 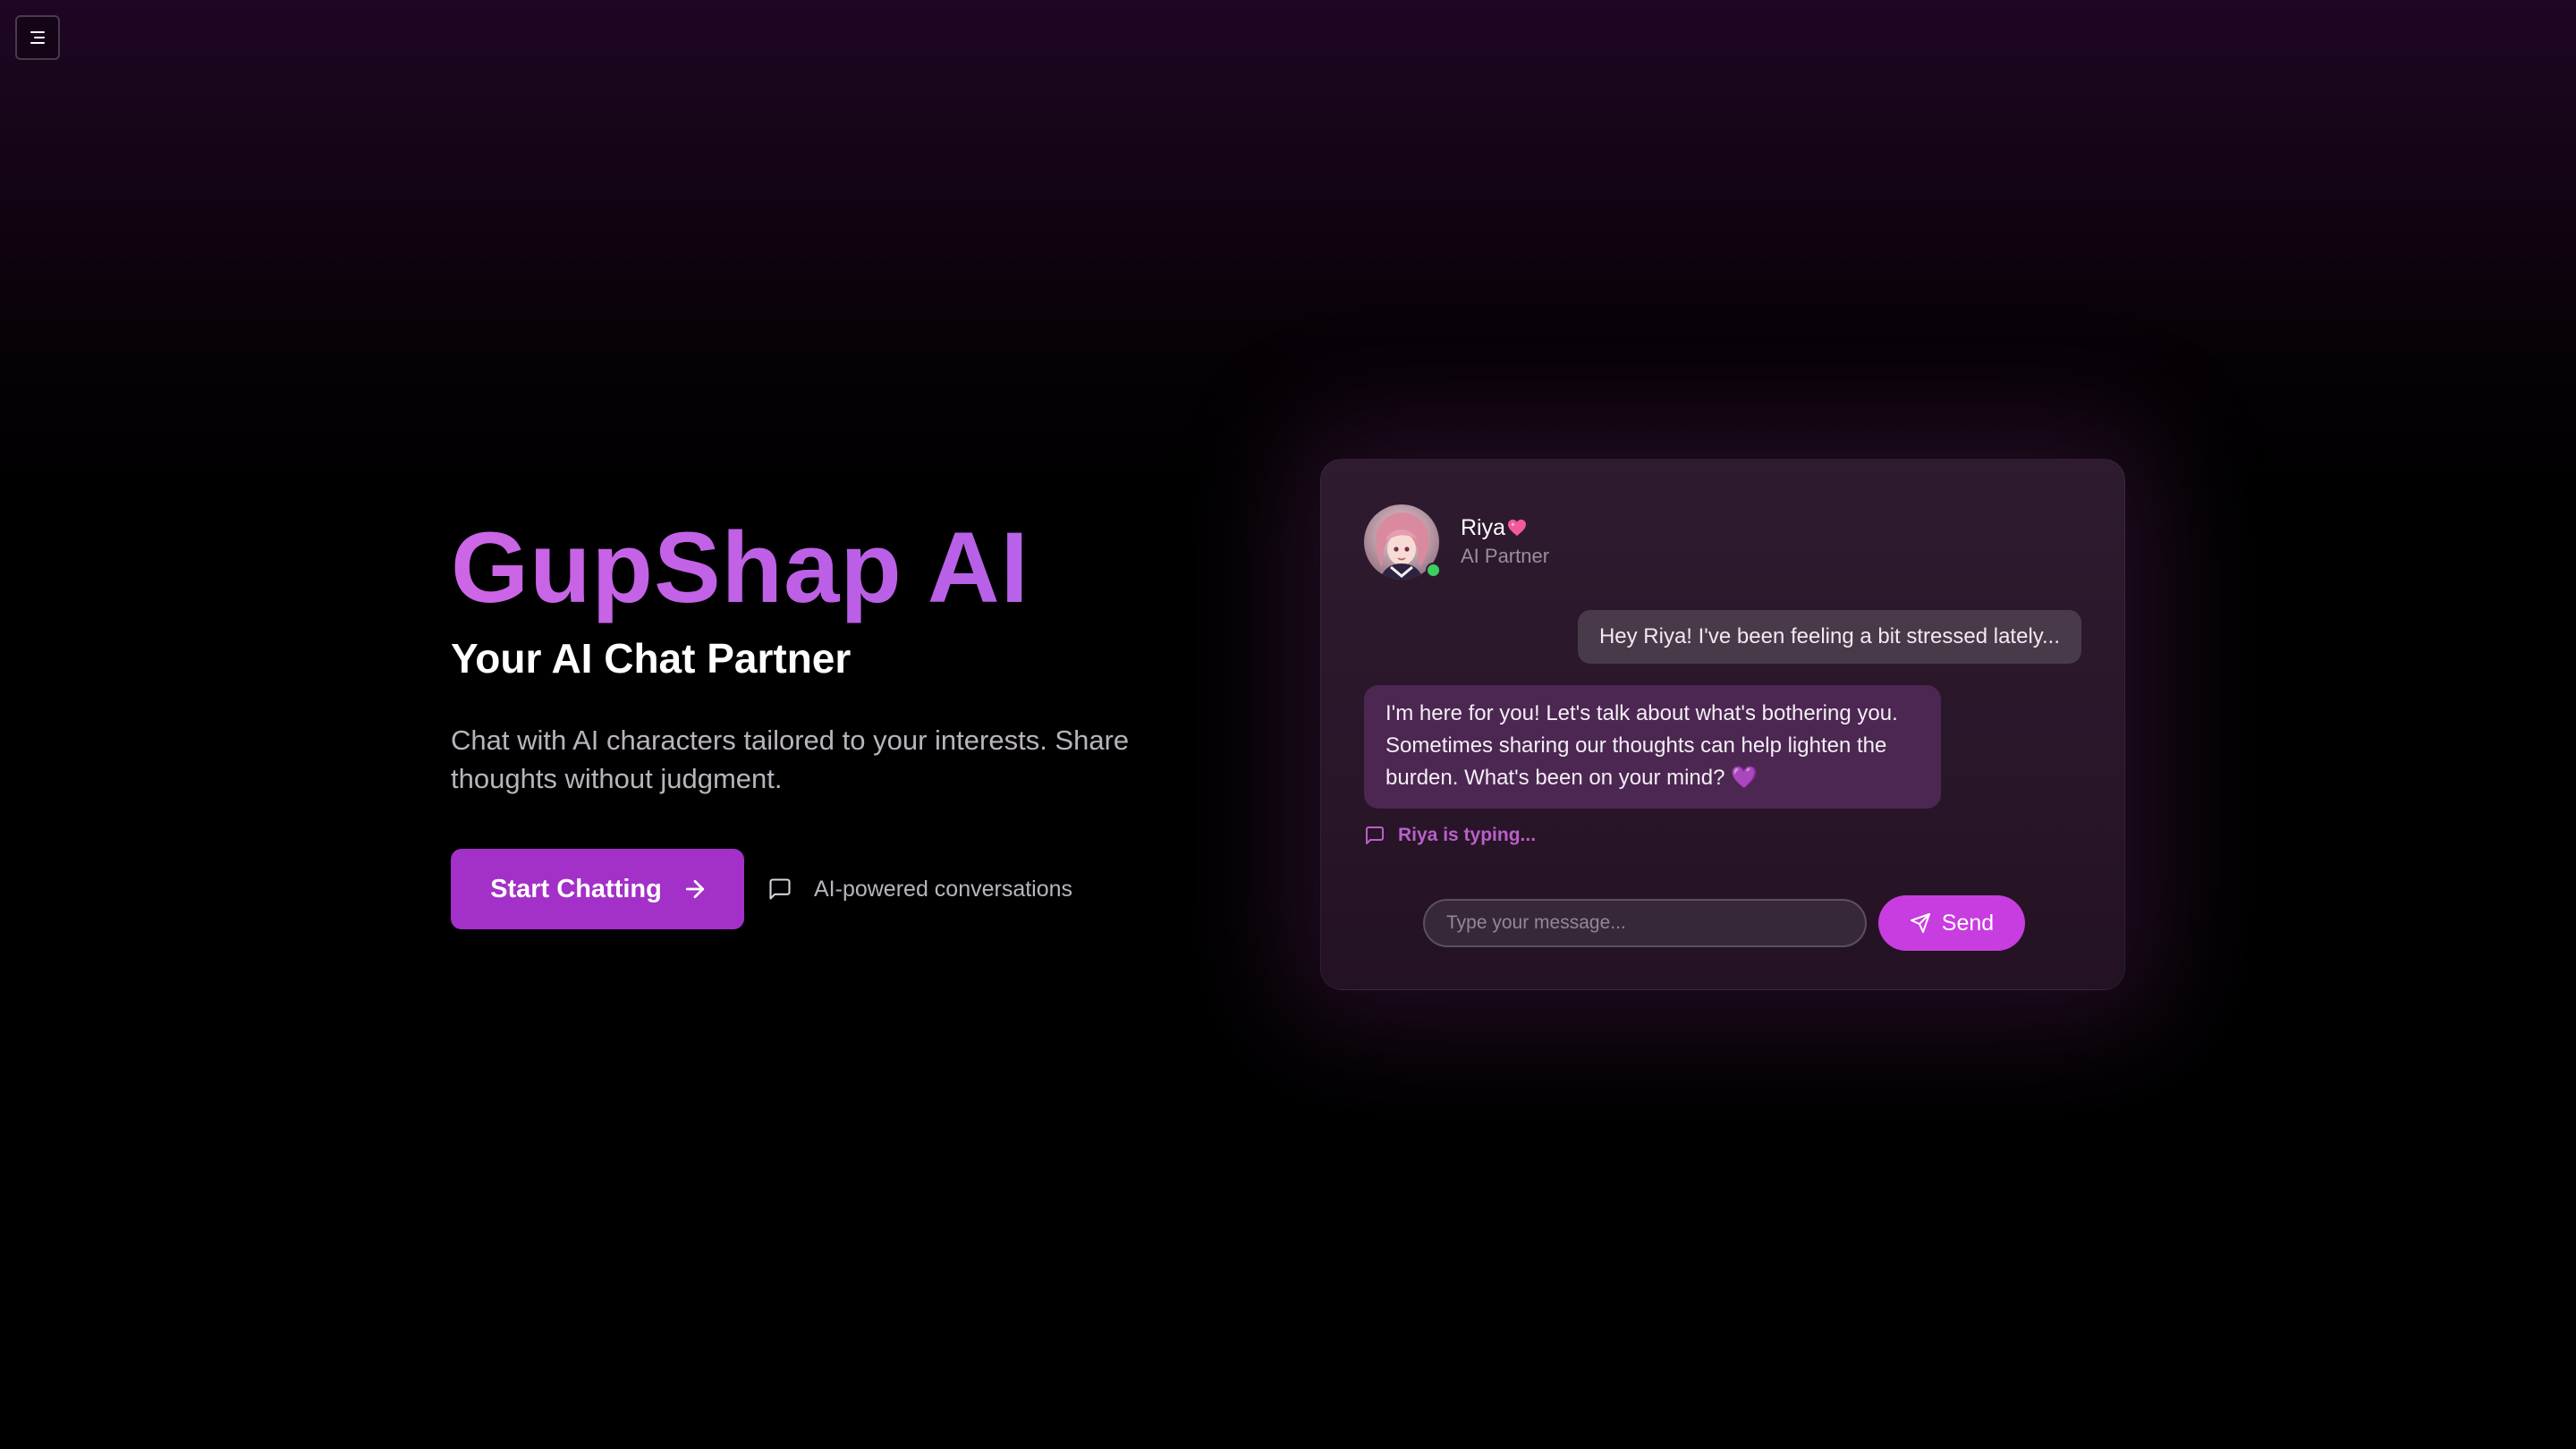 I want to click on feature-badge: AI-powered conversations, so click(x=919, y=889).